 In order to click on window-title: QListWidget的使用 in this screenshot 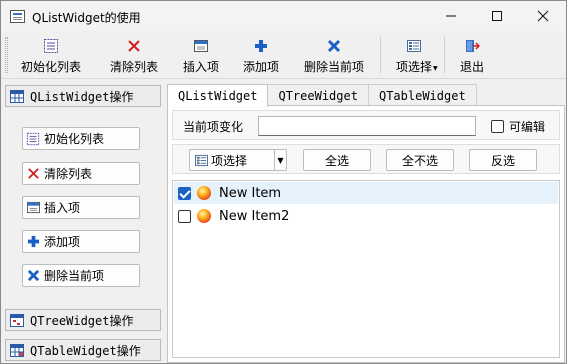, I will do `click(86, 18)`.